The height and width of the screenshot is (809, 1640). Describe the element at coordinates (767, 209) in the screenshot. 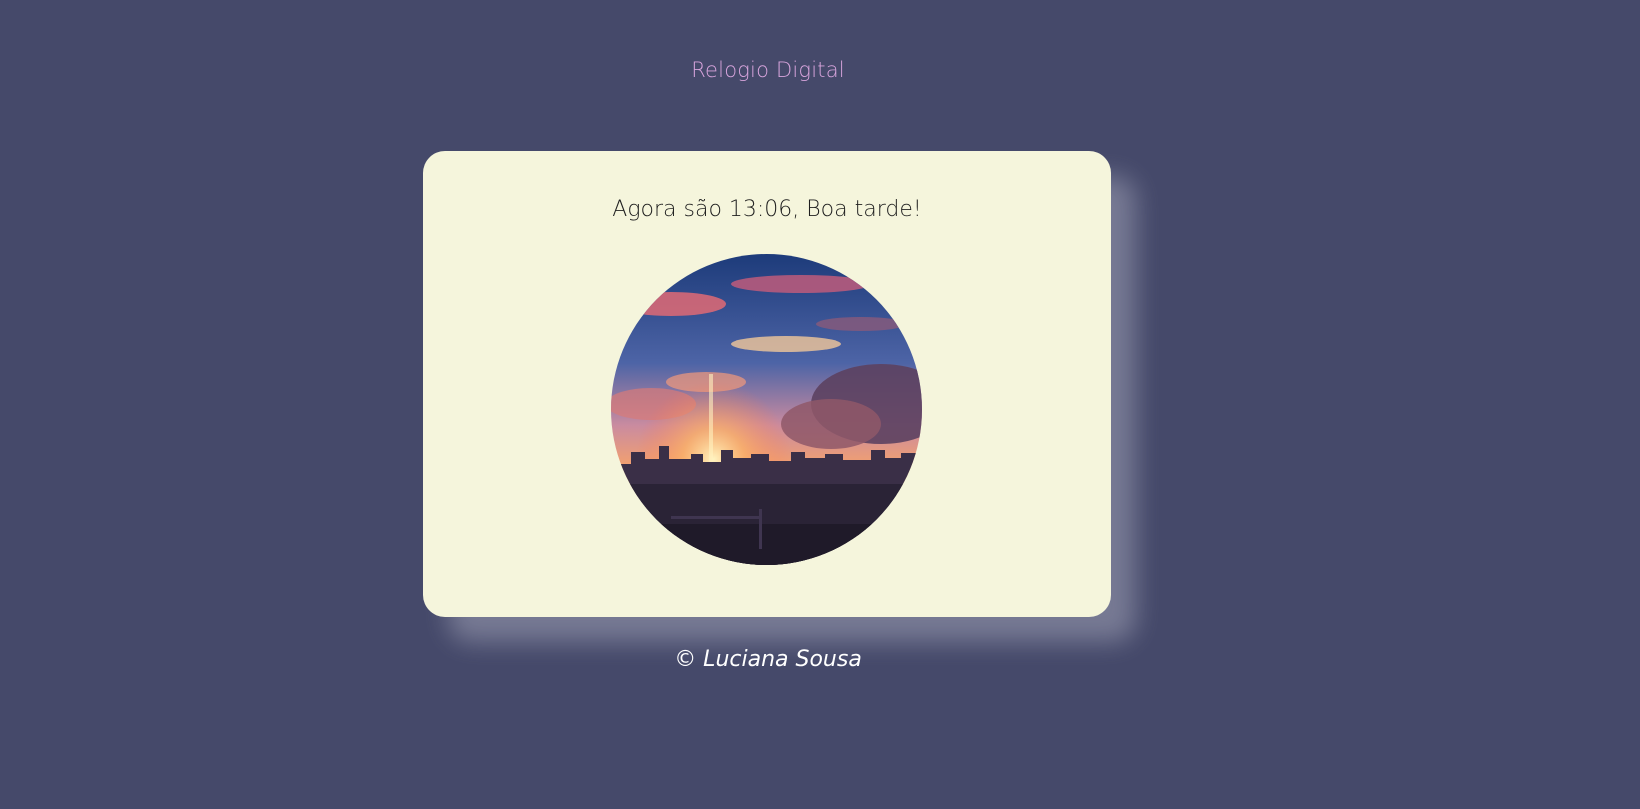

I see `time-greeting: Agora são 13:06, Boa tarde!` at that location.